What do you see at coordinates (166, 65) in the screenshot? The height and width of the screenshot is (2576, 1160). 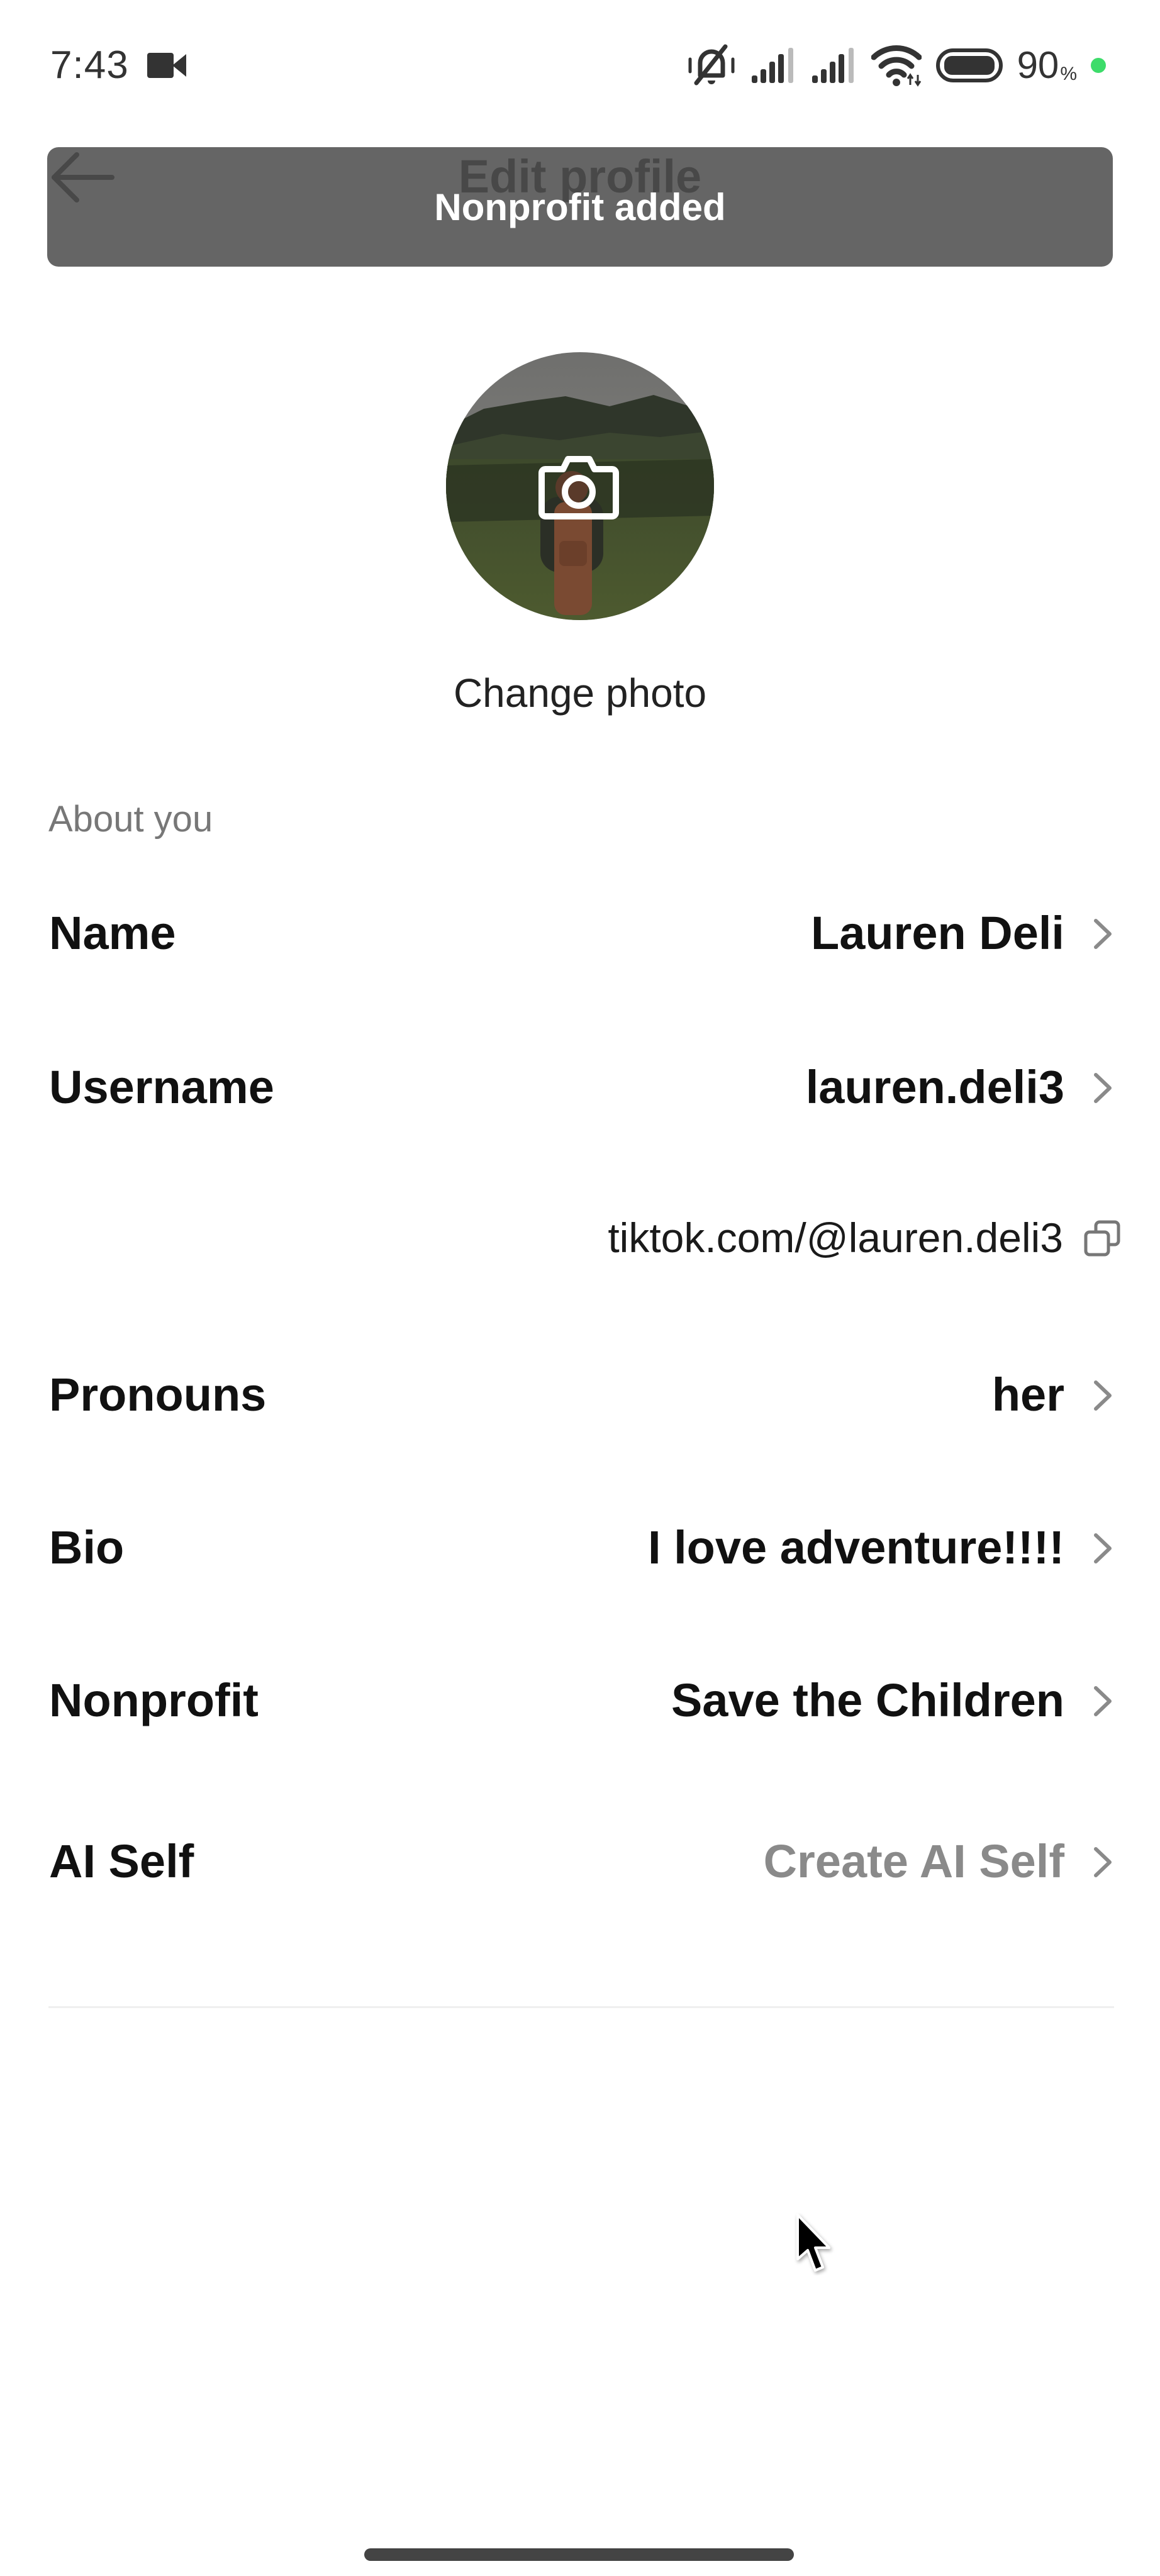 I see `video-camera-icon` at bounding box center [166, 65].